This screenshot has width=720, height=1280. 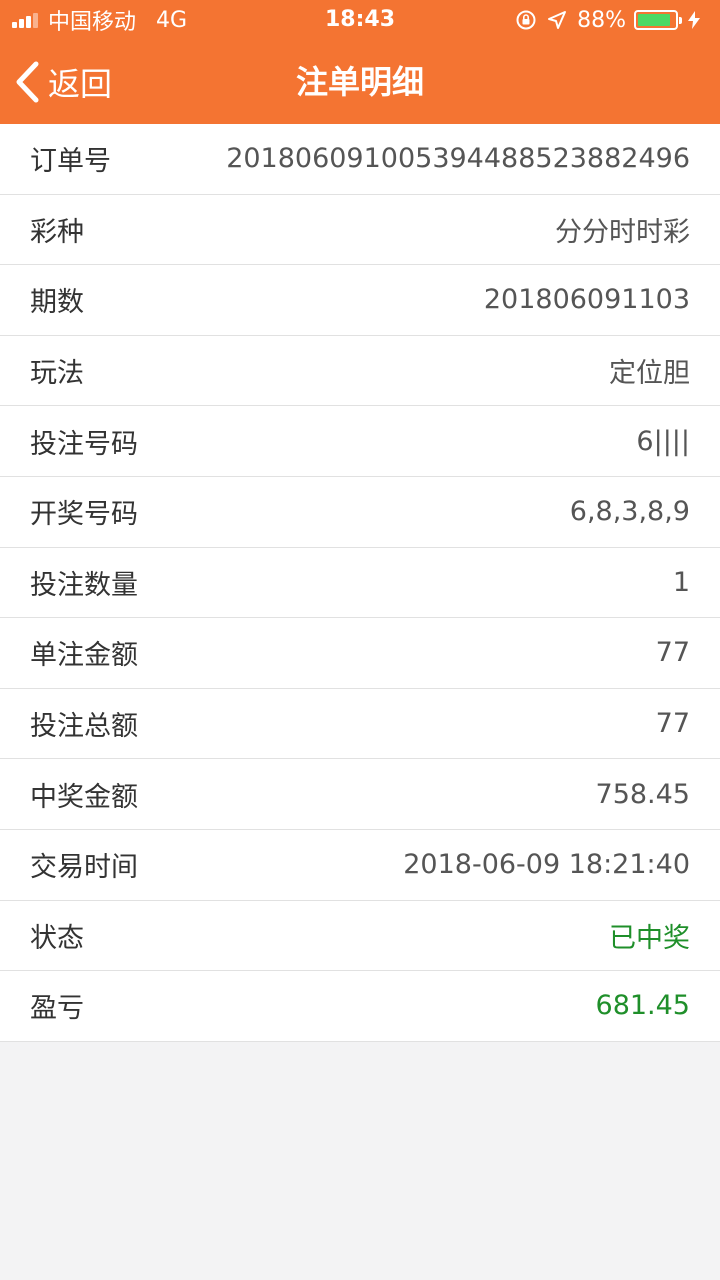 I want to click on detail-row: 状态 已中奖, so click(x=360, y=936).